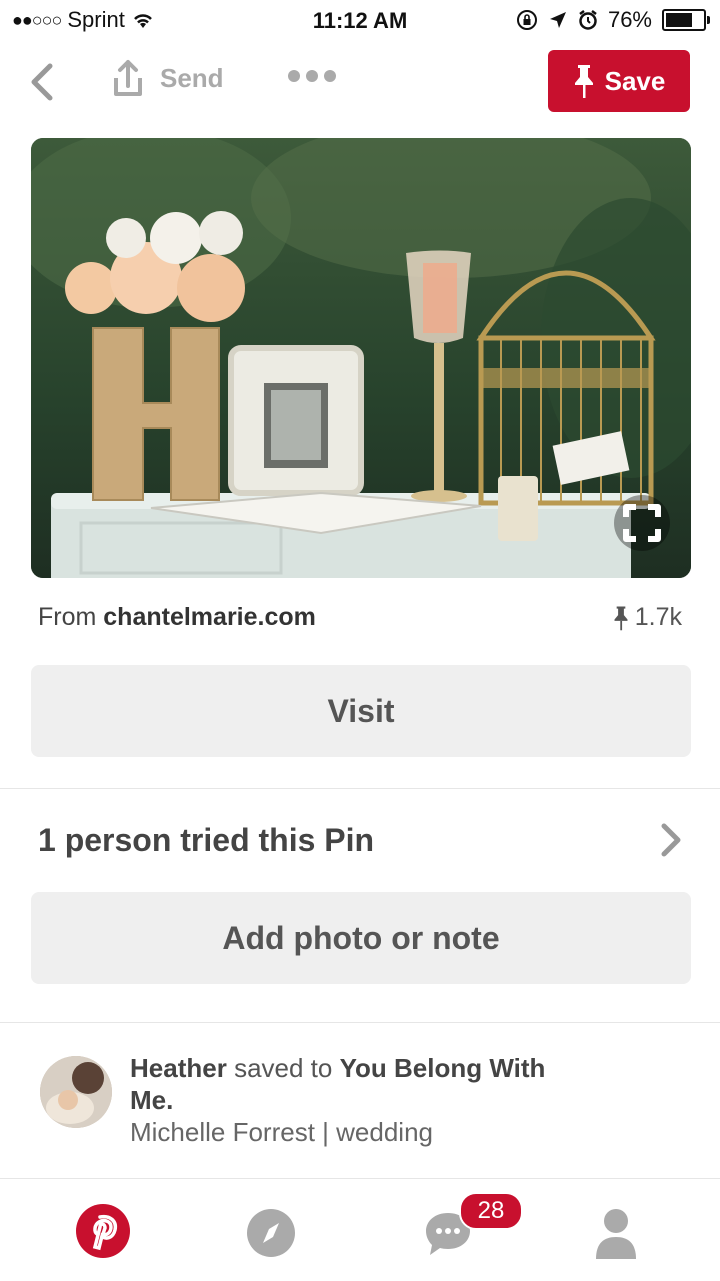 The height and width of the screenshot is (1281, 720). I want to click on avatar-photo, so click(76, 1092).